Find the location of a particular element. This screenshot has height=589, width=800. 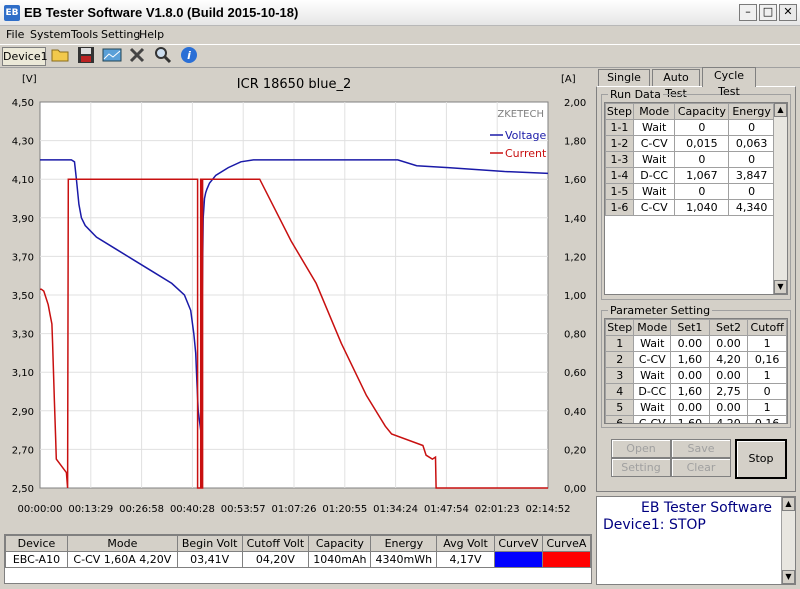

parameter-cell: D-CC is located at coordinates (652, 391).